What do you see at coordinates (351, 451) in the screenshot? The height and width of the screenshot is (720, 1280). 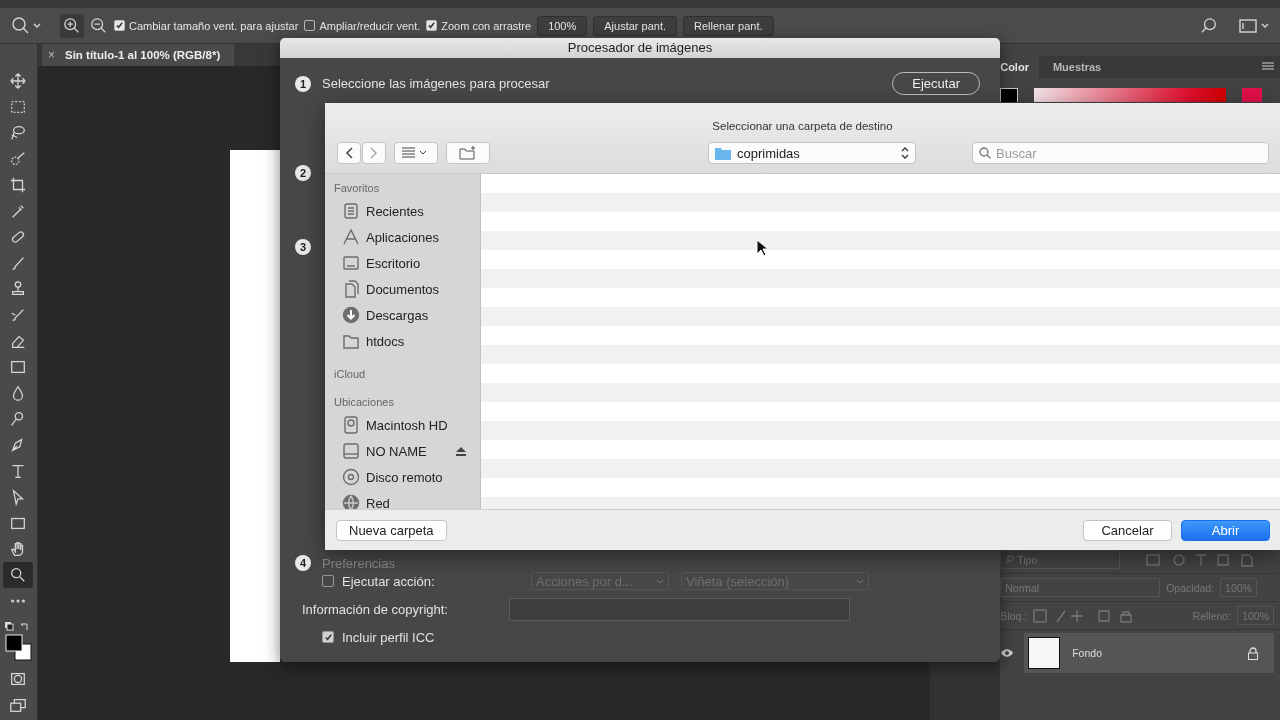 I see `drive-icon` at bounding box center [351, 451].